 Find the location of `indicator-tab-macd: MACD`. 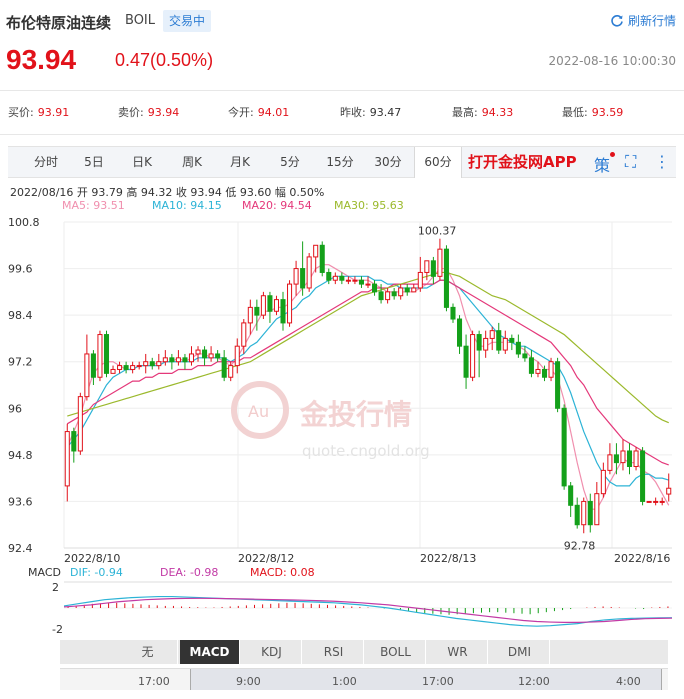

indicator-tab-macd: MACD is located at coordinates (210, 652).